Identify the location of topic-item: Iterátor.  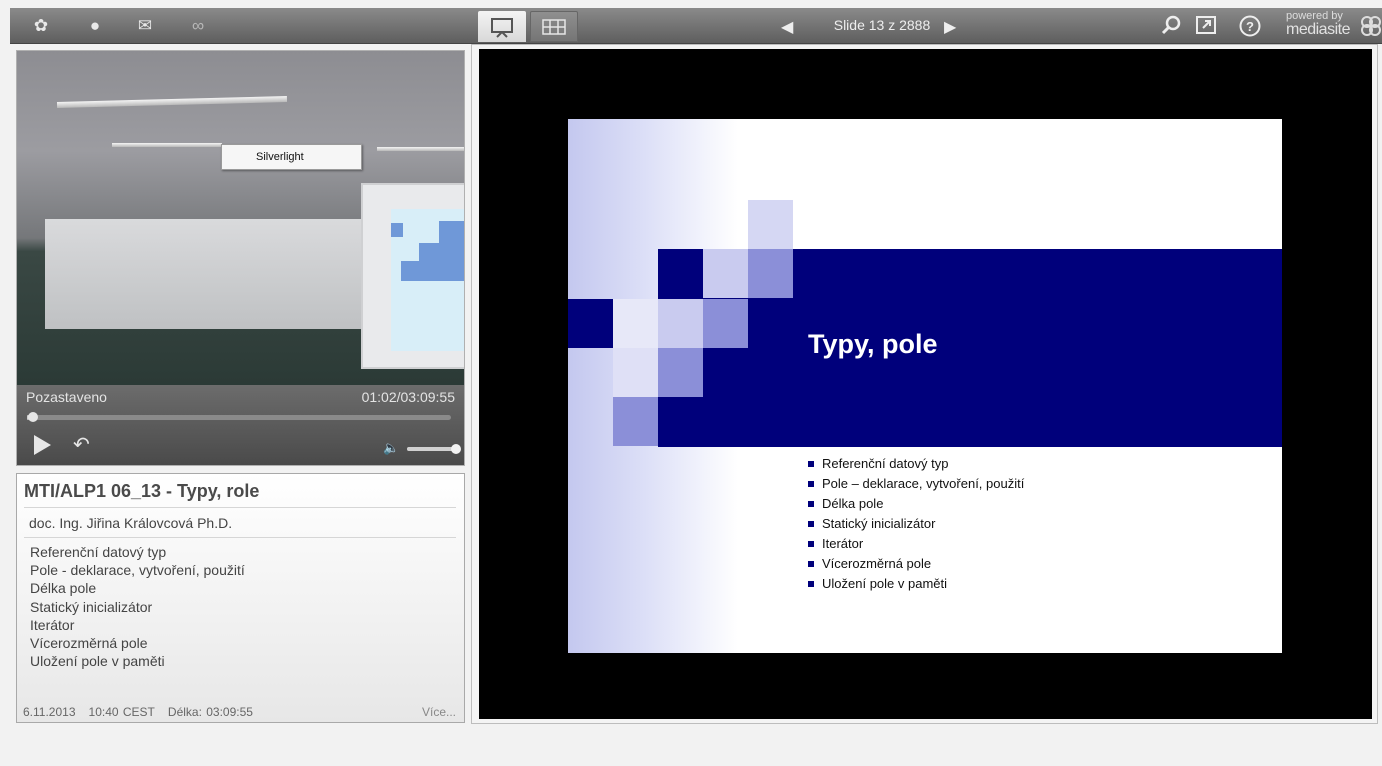
(52, 624).